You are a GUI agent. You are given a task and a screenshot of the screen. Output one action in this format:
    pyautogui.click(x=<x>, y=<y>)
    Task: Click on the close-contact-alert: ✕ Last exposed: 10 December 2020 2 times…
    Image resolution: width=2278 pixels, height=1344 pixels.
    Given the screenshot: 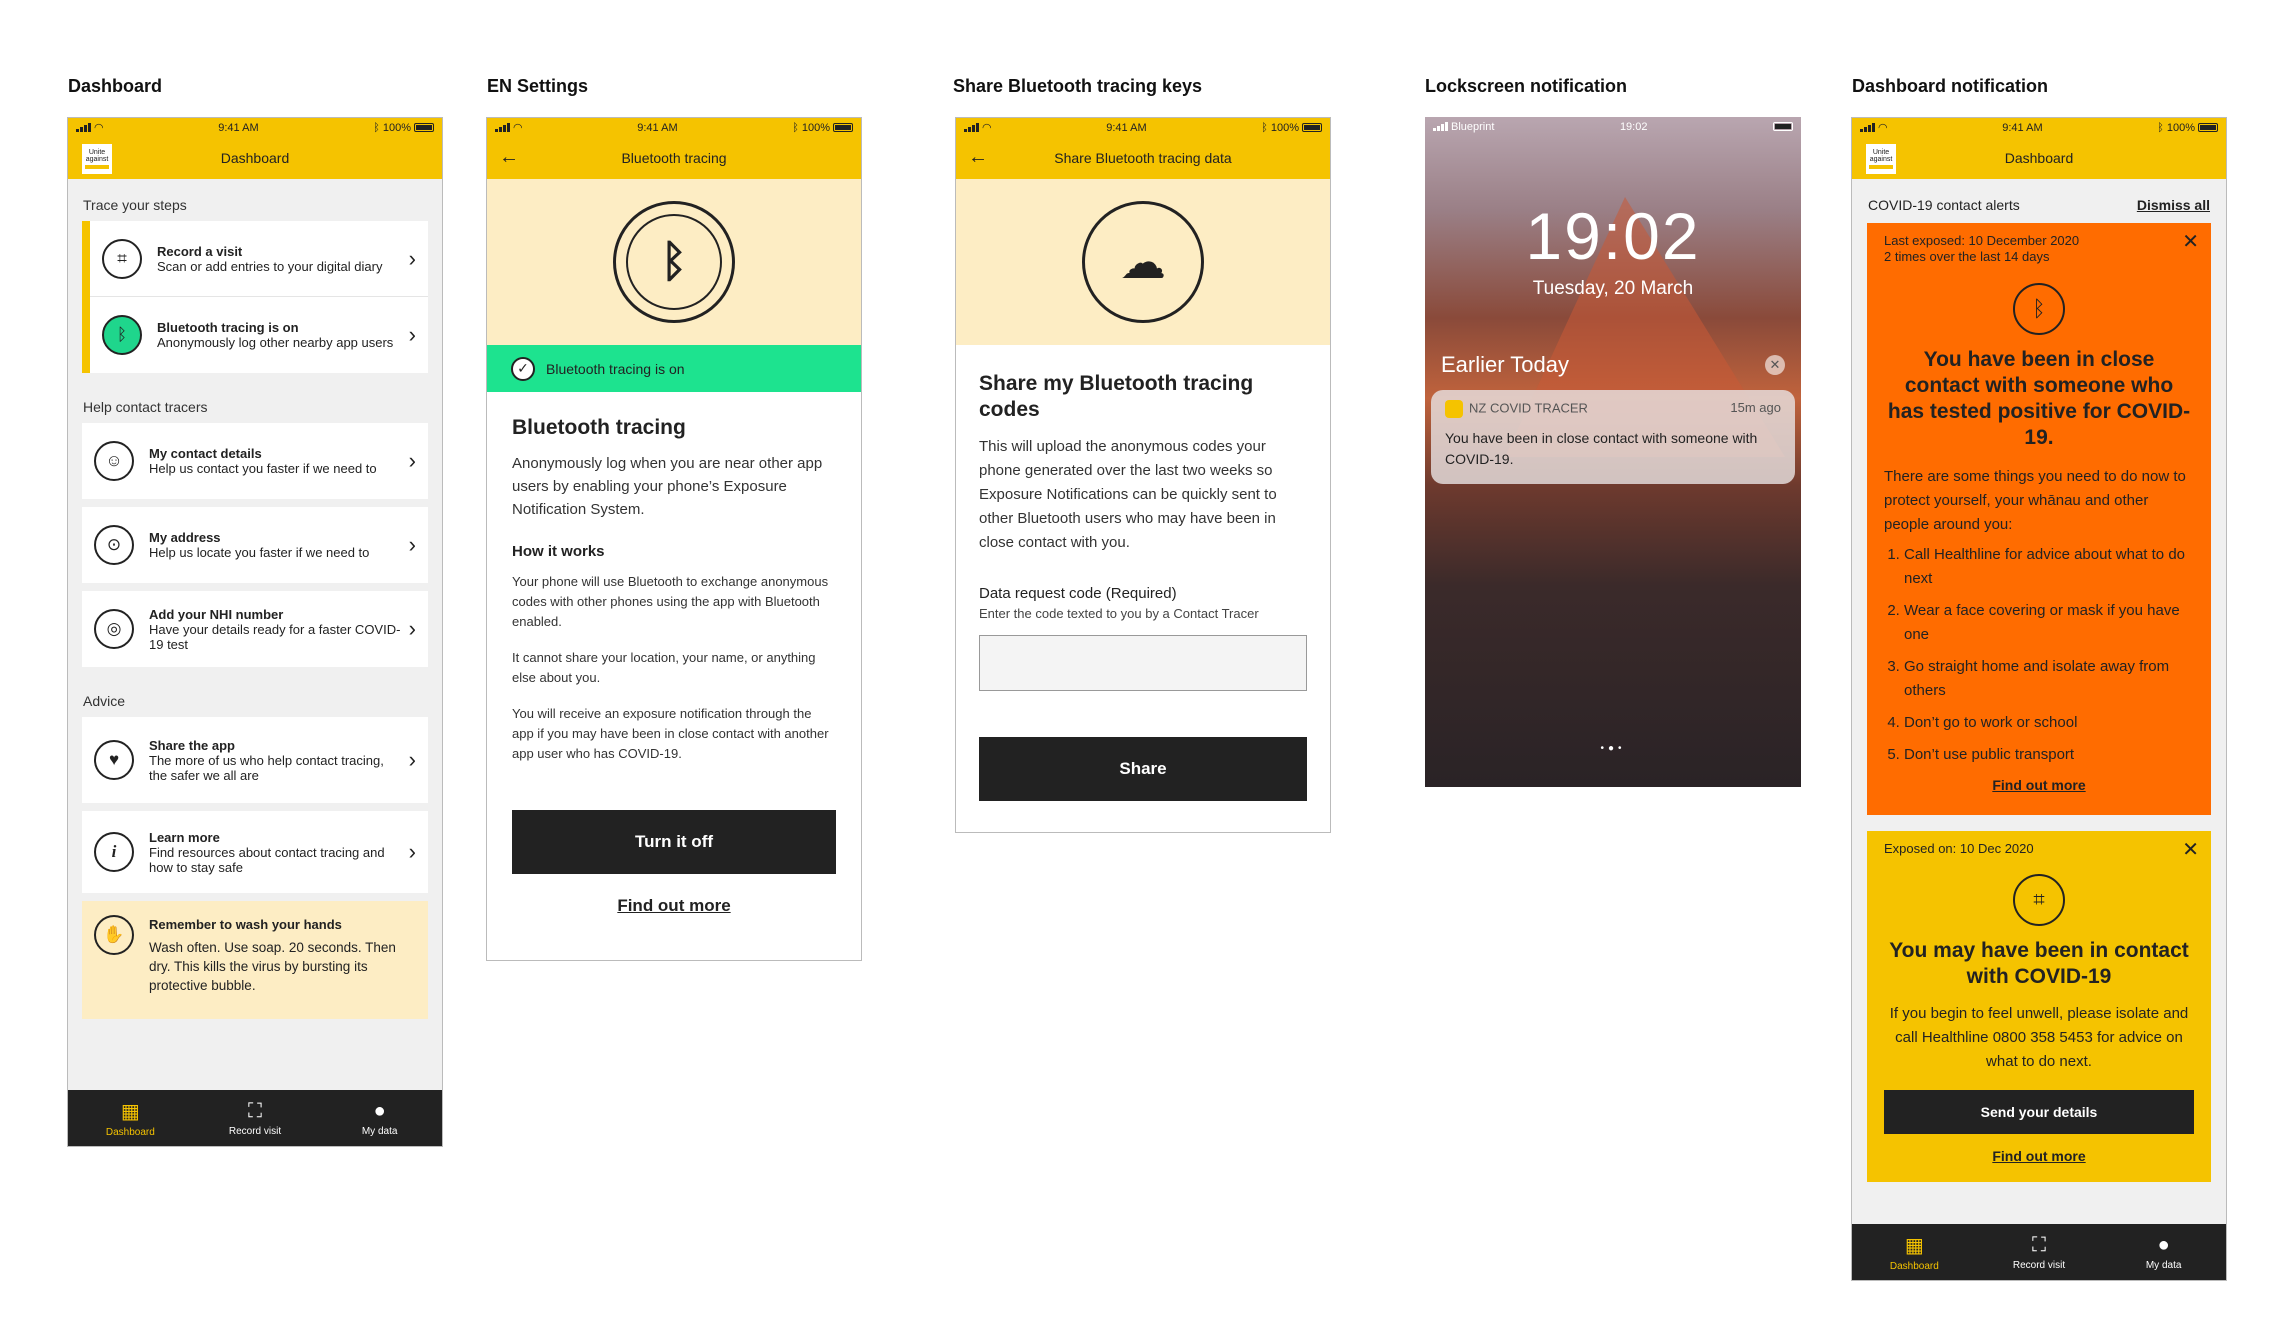 What is the action you would take?
    pyautogui.click(x=2039, y=519)
    